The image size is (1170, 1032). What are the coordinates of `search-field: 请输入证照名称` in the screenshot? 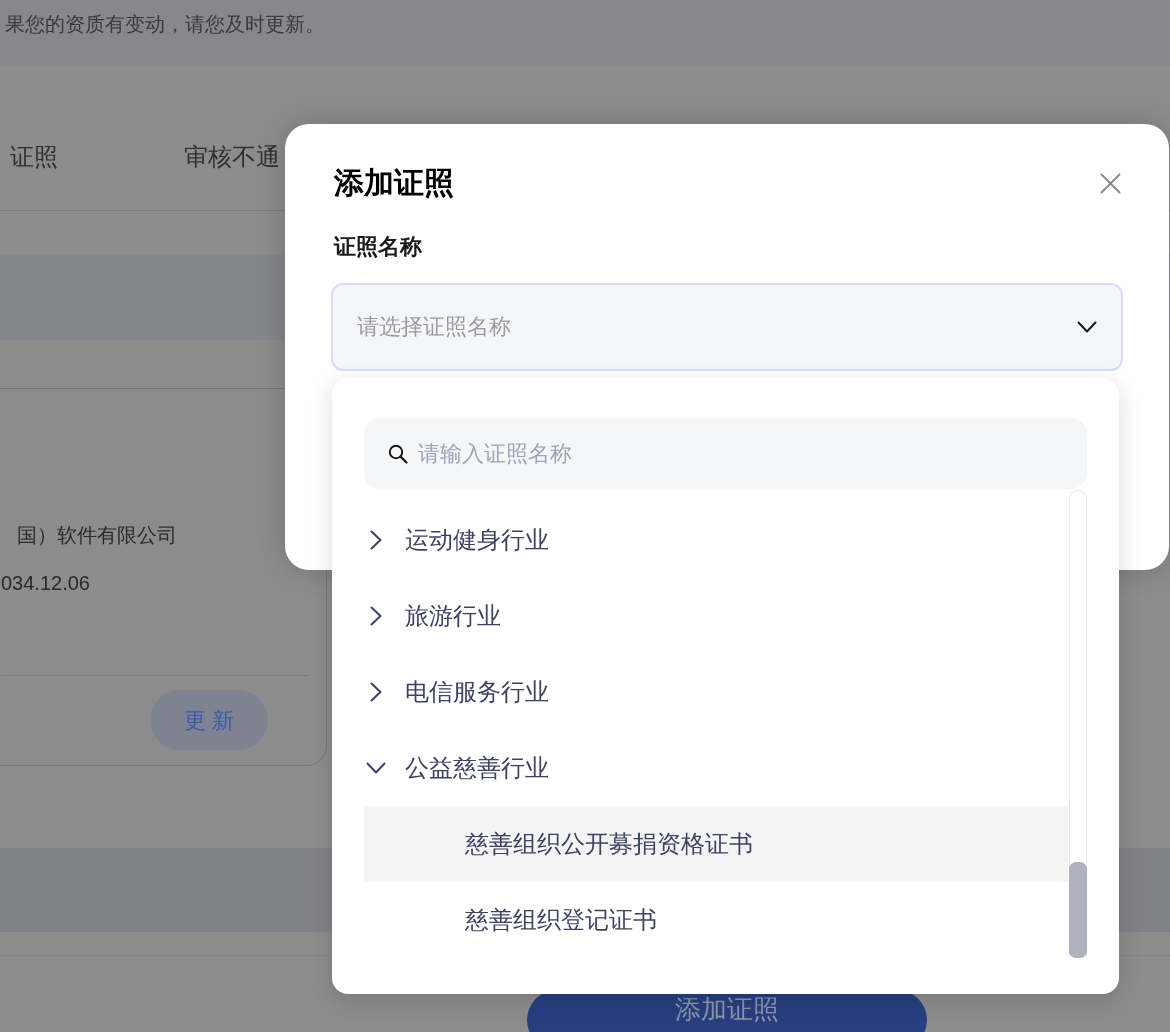 It's located at (725, 453).